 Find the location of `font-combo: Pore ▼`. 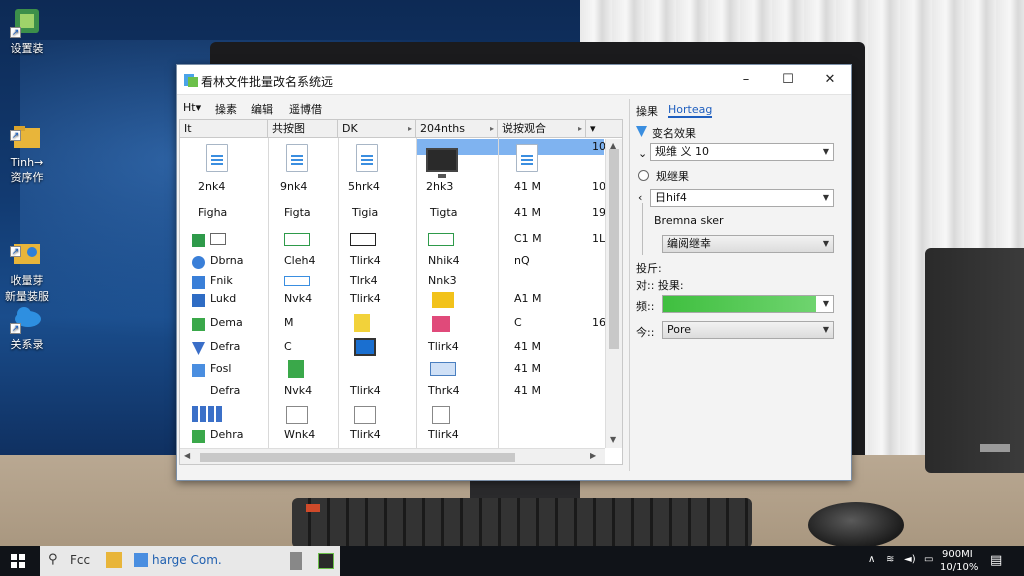

font-combo: Pore ▼ is located at coordinates (748, 330).